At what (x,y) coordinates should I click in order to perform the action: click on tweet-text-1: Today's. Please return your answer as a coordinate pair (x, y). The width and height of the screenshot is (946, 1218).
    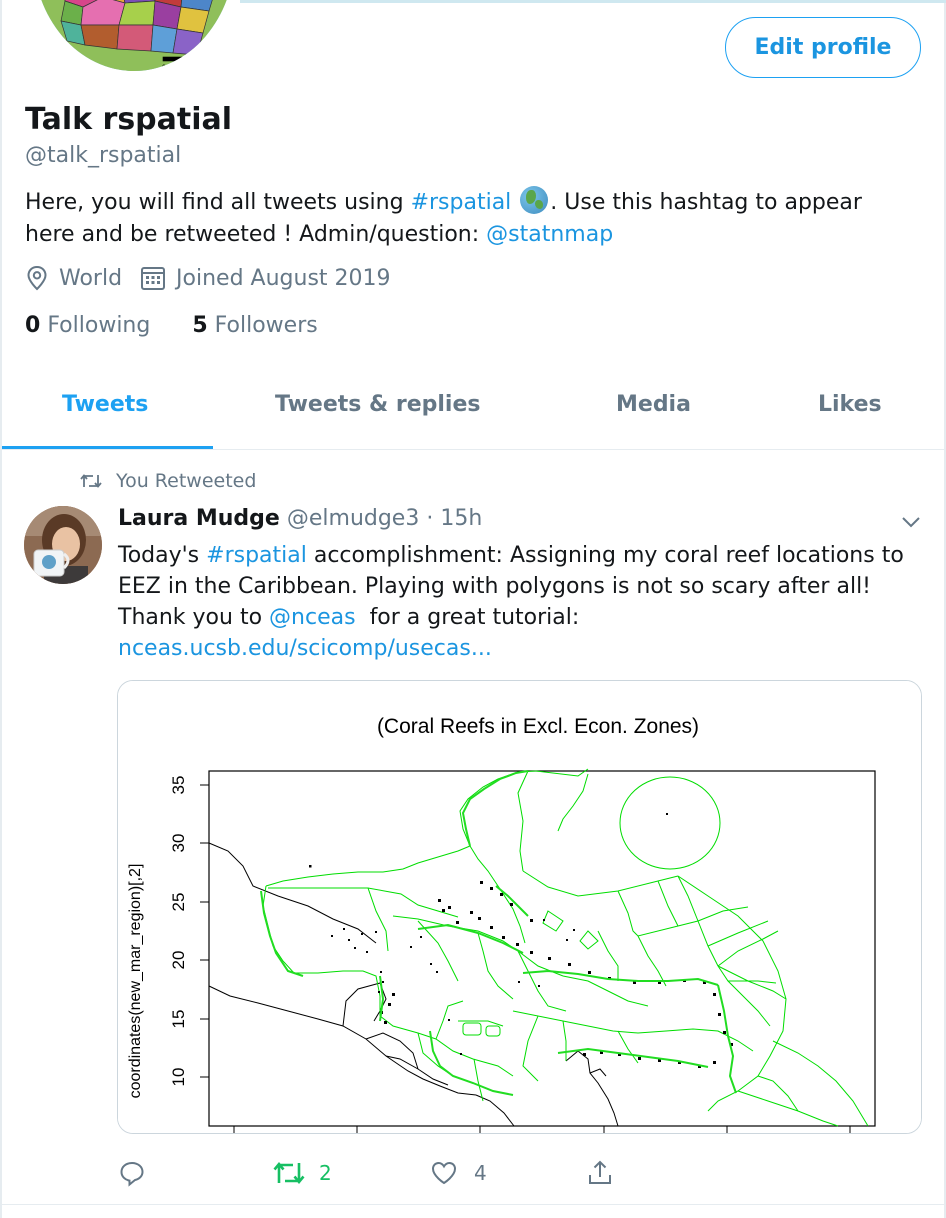
    Looking at the image, I should click on (162, 555).